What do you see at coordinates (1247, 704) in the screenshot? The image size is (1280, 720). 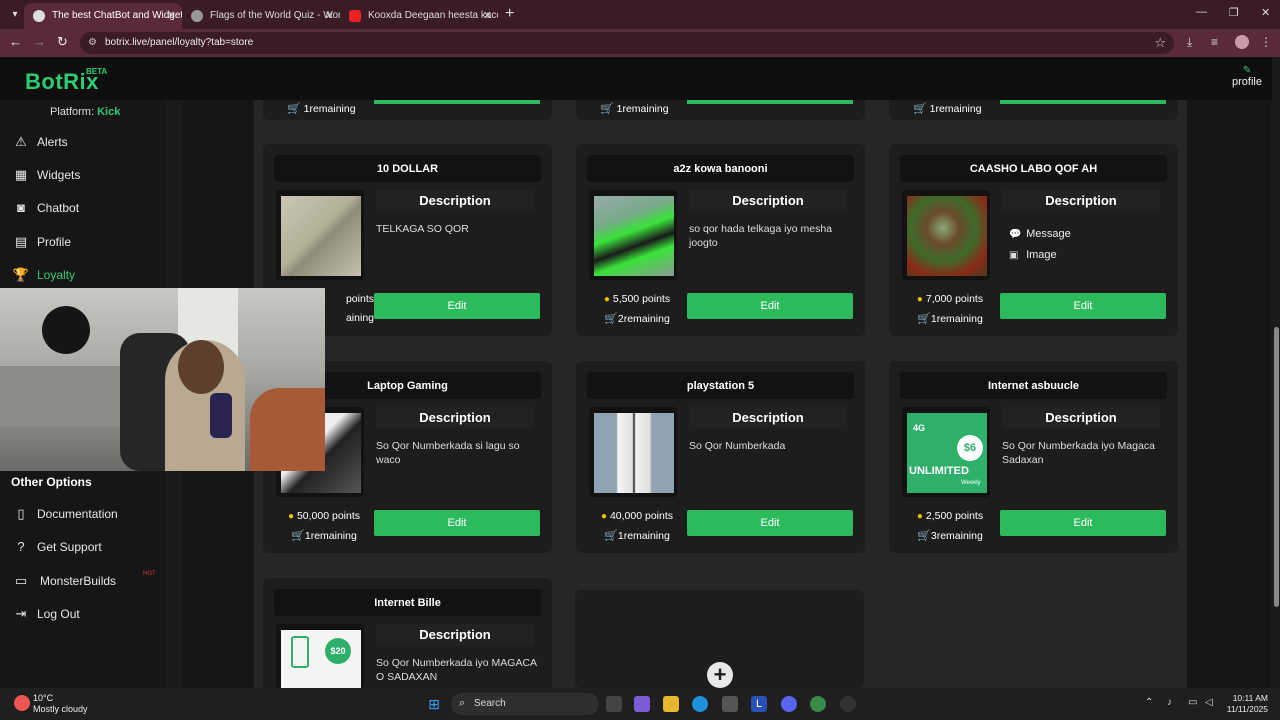 I see `clock: 10:11 AM 11/11/2025` at bounding box center [1247, 704].